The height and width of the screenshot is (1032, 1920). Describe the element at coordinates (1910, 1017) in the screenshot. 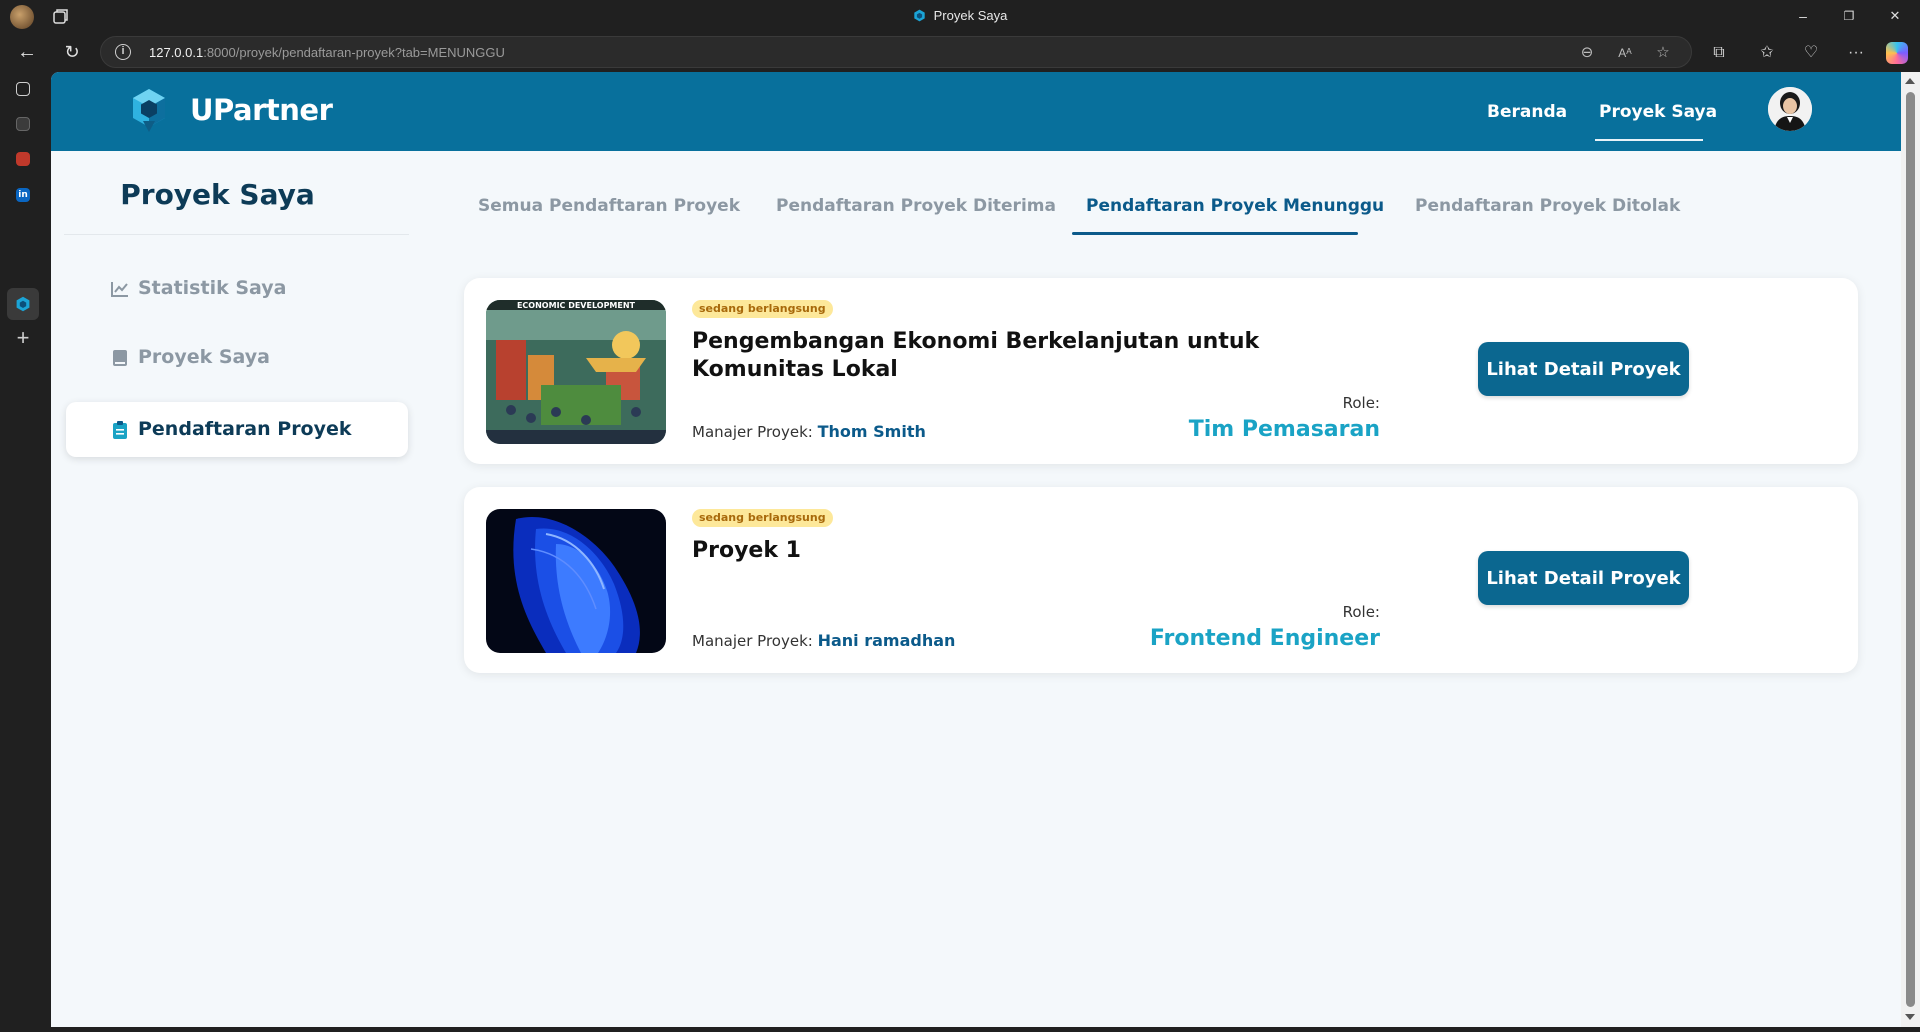

I see `scroll-down-arrow-icon` at that location.